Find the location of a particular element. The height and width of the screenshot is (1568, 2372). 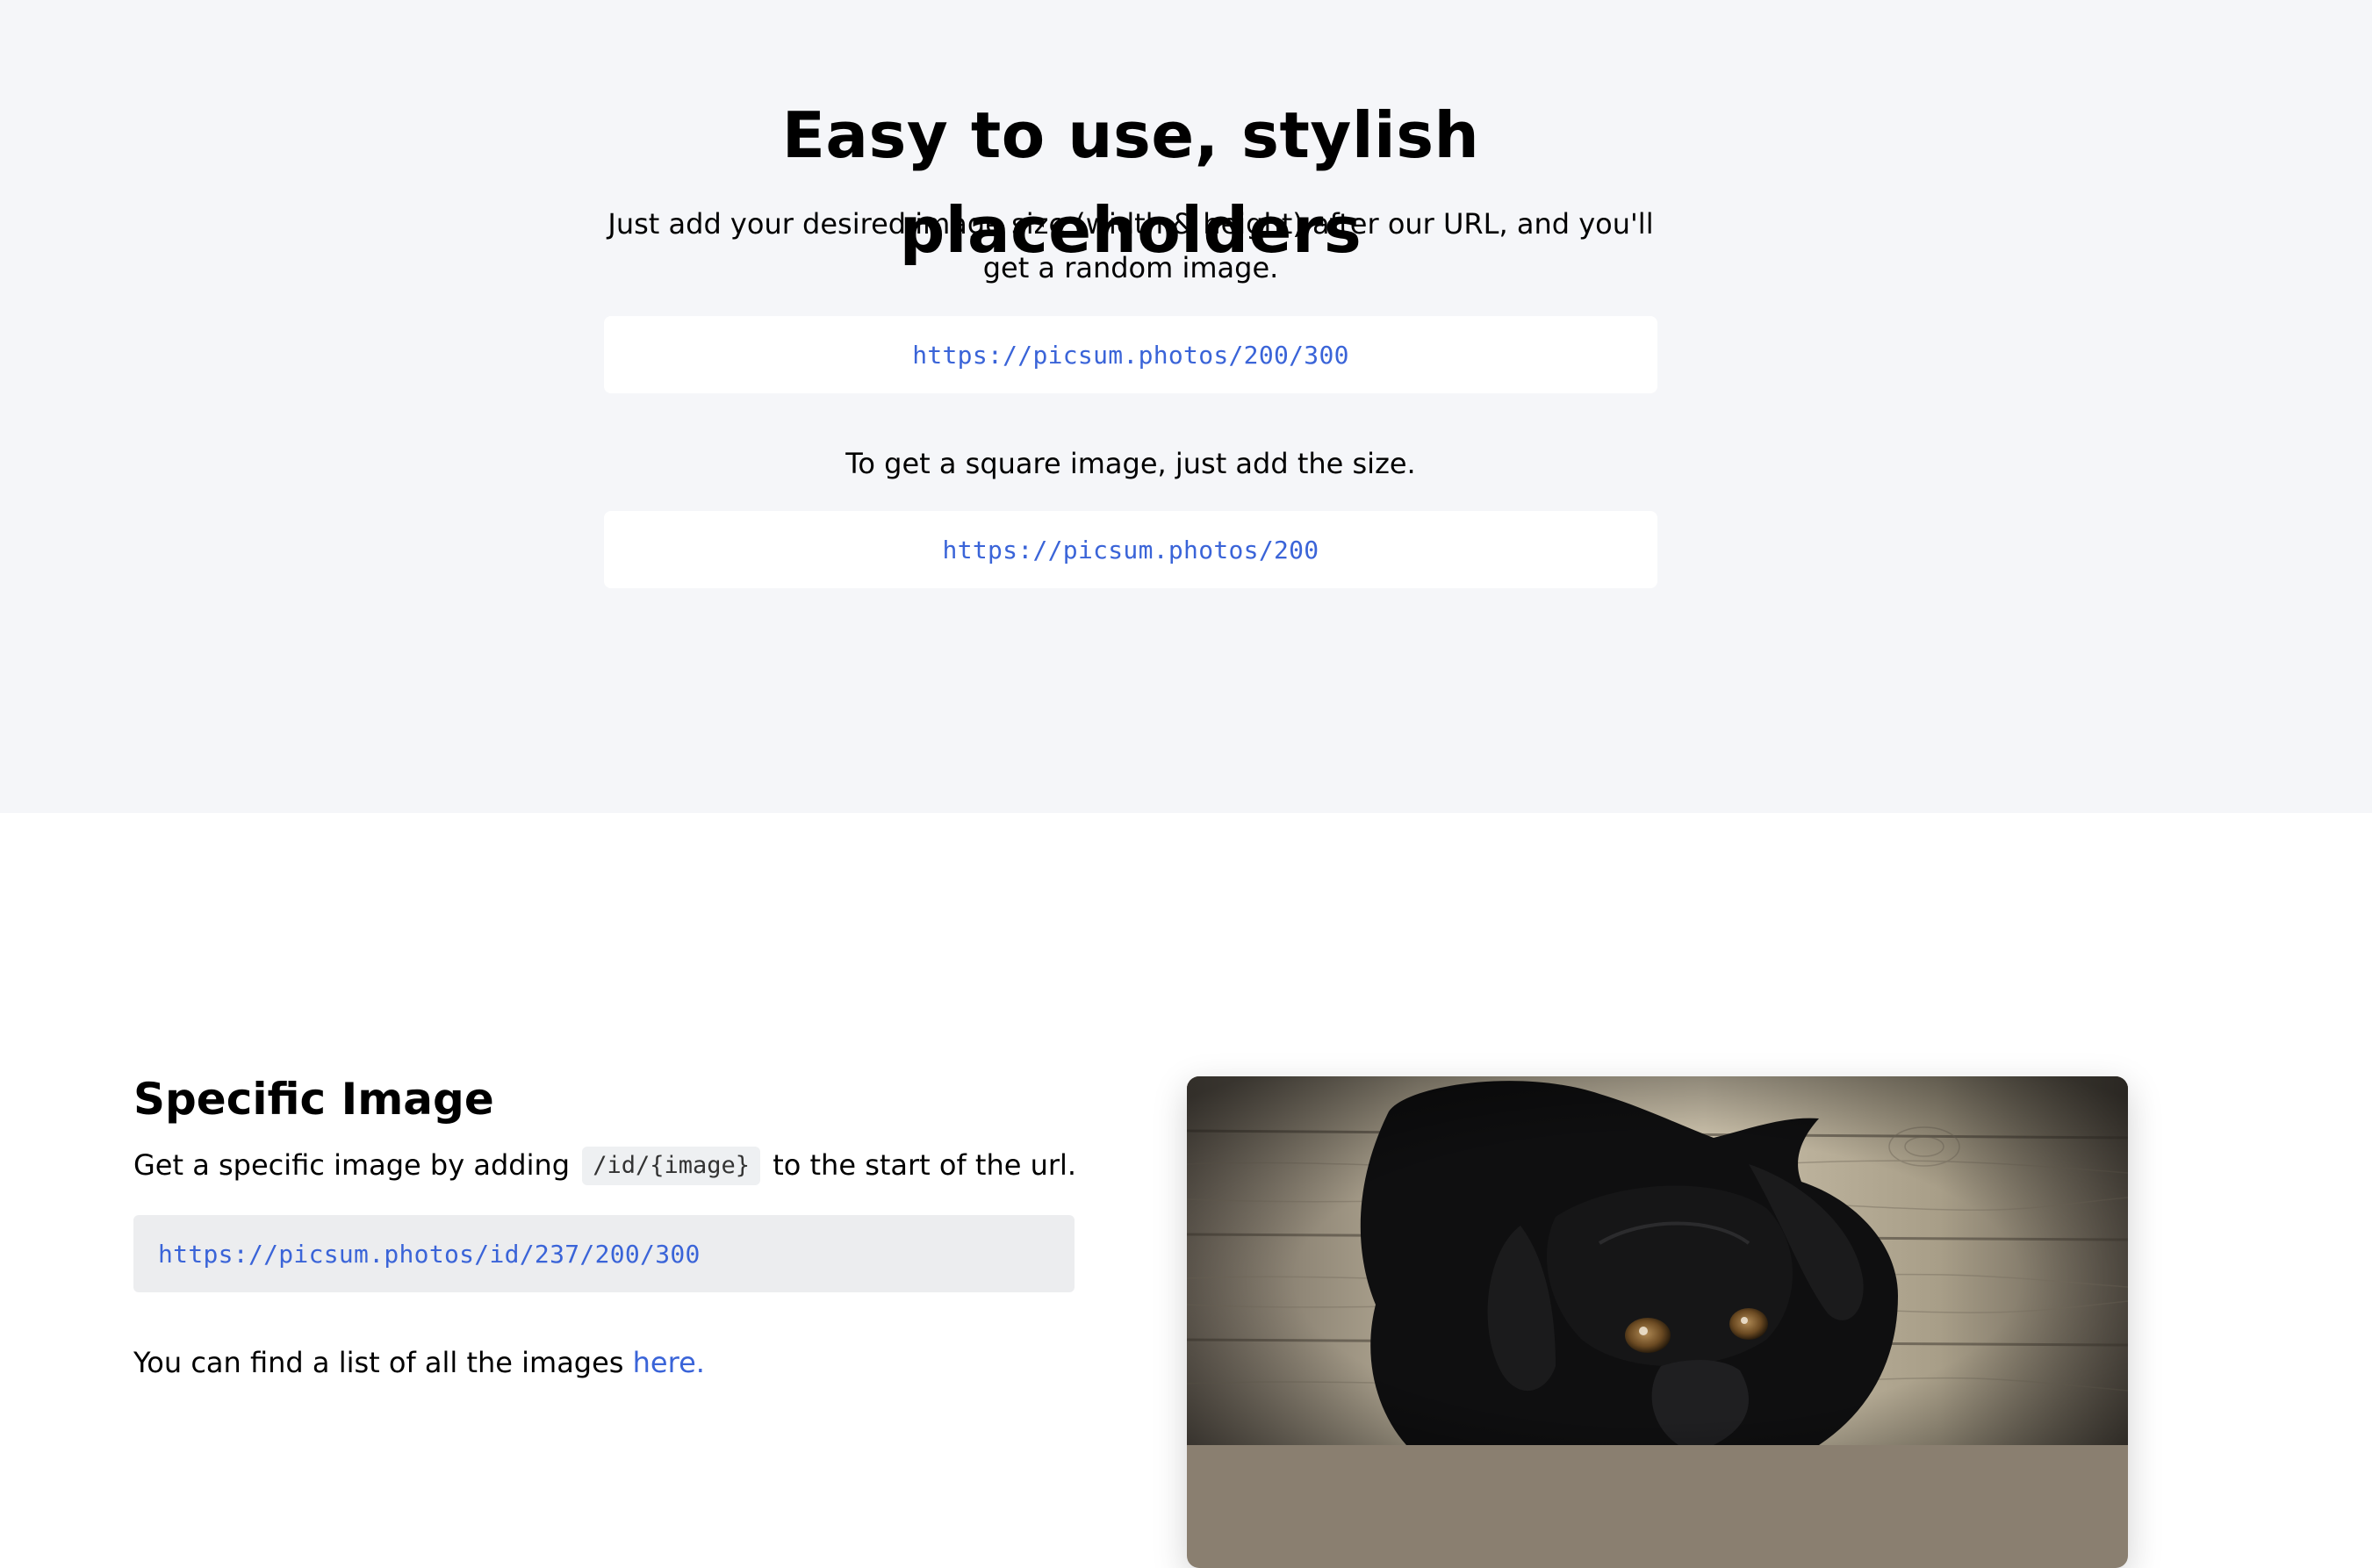

desc-after: to the start of the url. is located at coordinates (925, 1165).